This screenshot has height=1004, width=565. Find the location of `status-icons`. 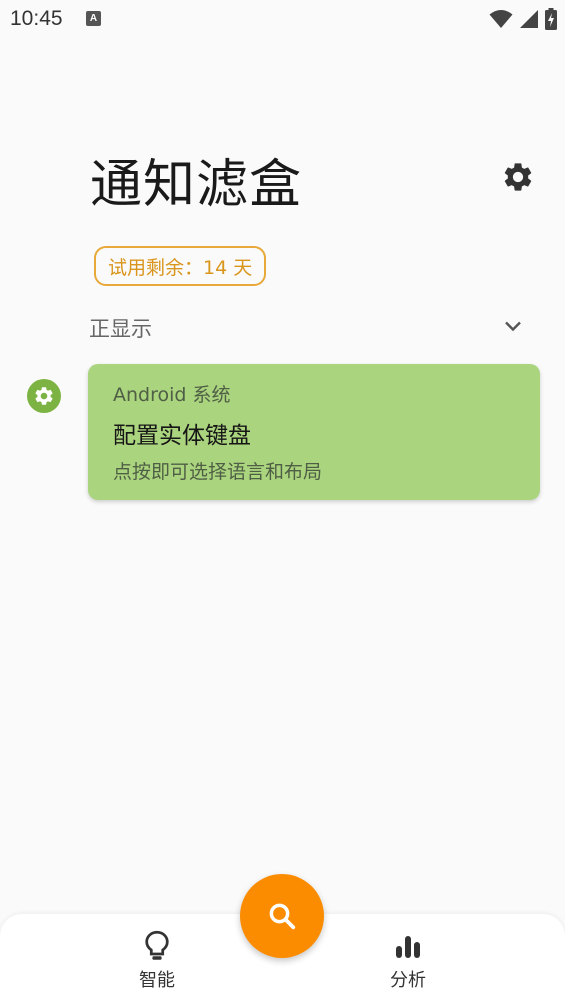

status-icons is located at coordinates (523, 19).